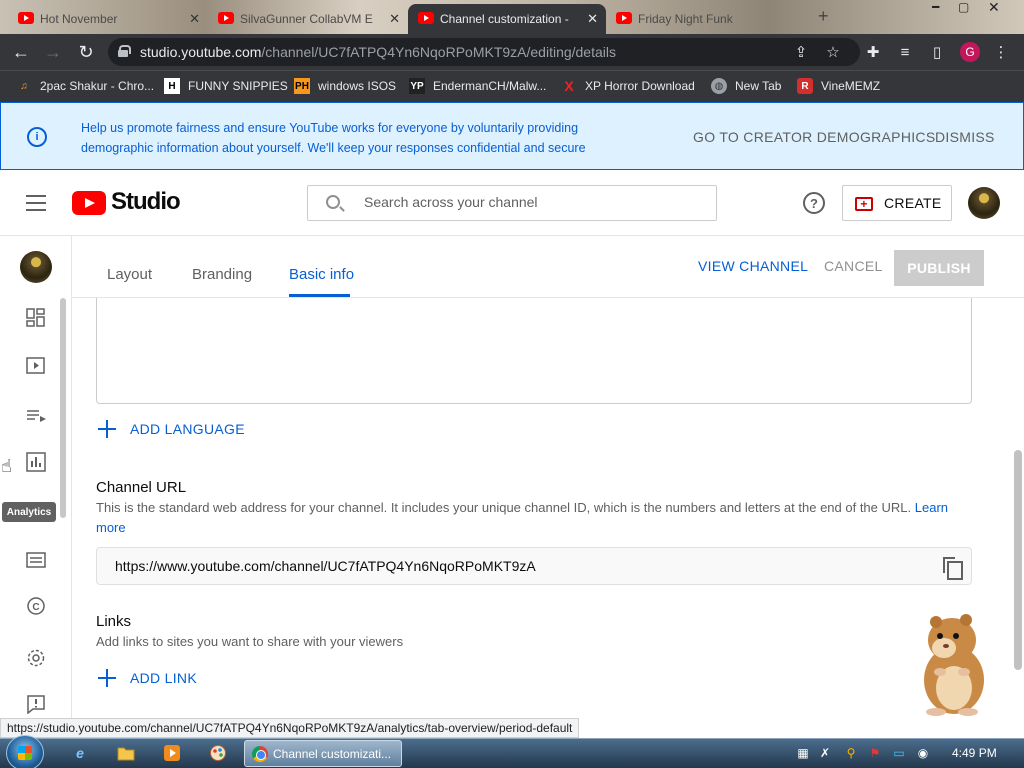  What do you see at coordinates (801, 52) in the screenshot?
I see `share-icon: ⇪` at bounding box center [801, 52].